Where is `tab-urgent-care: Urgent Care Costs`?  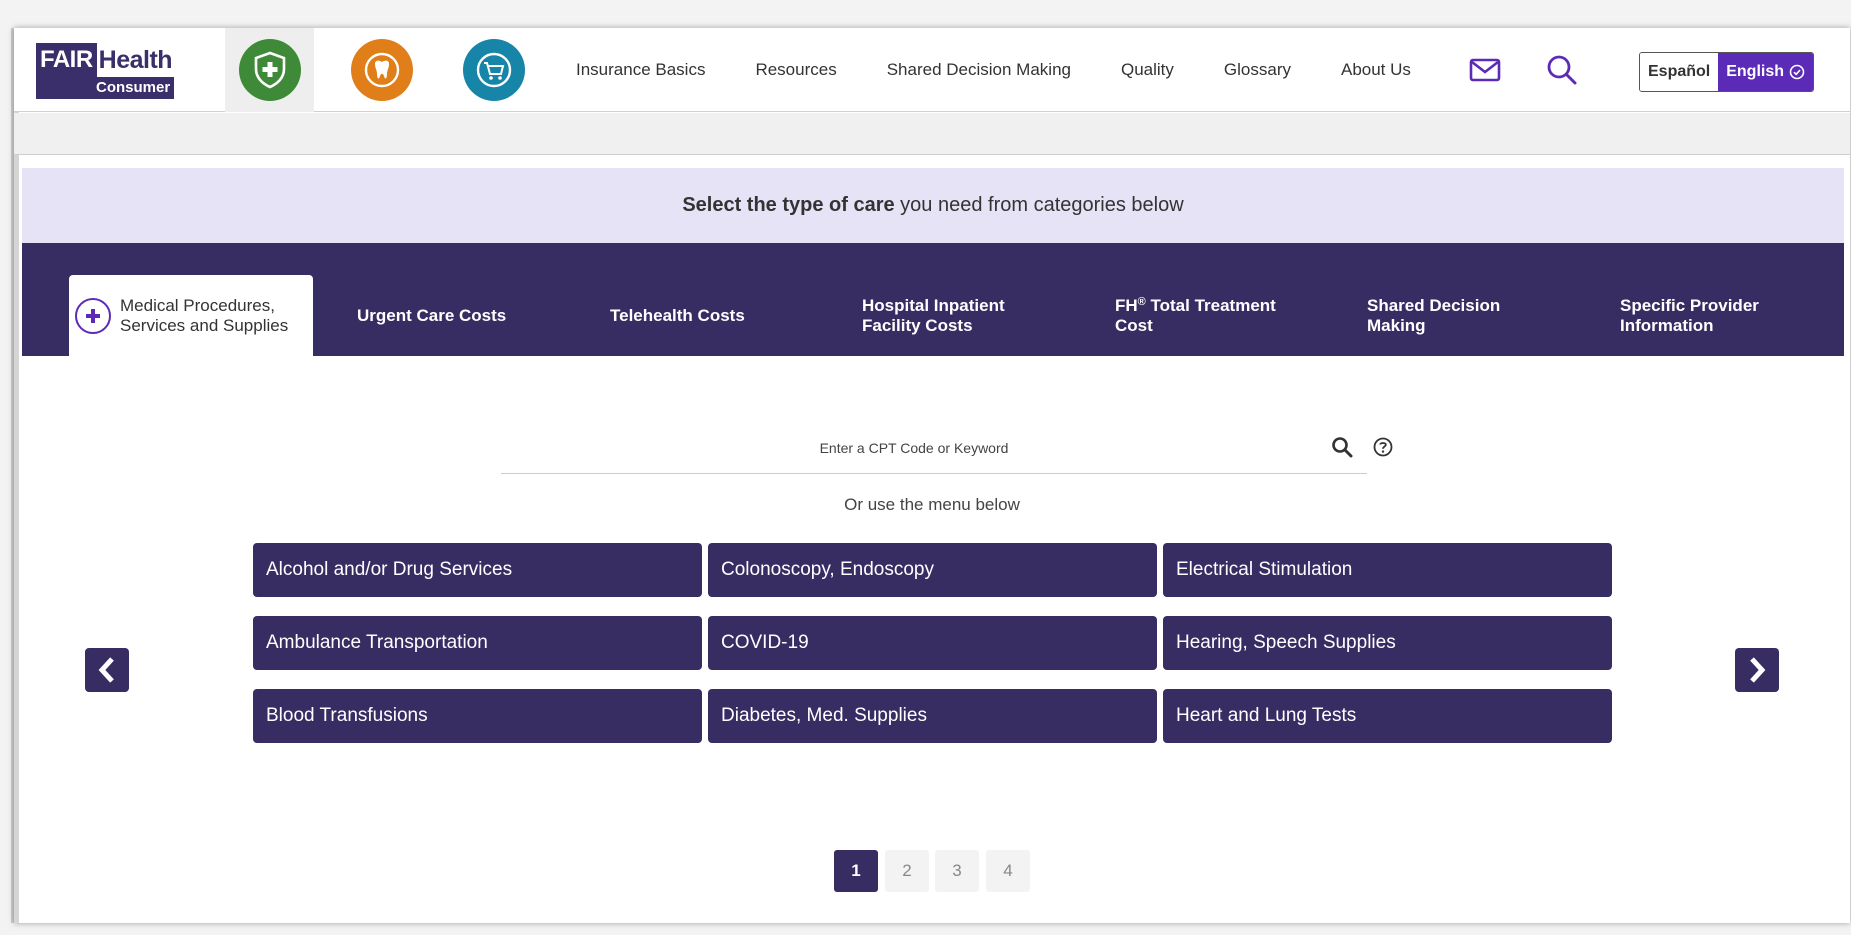 tab-urgent-care: Urgent Care Costs is located at coordinates (431, 315).